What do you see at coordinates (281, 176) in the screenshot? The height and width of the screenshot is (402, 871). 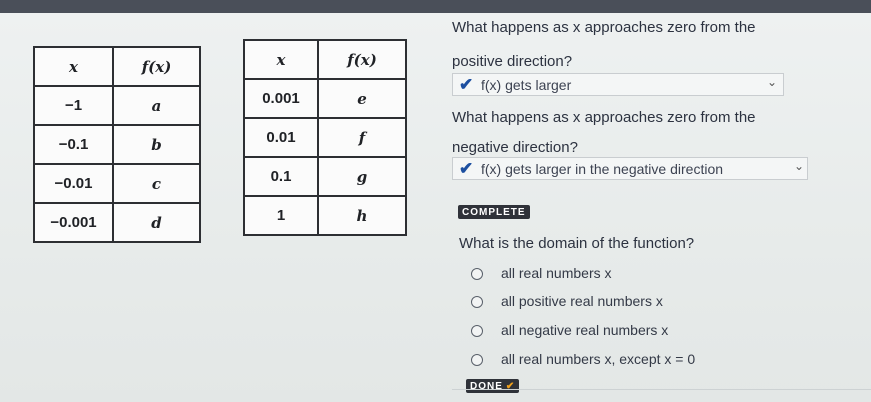 I see `table-cell-x: 0.1` at bounding box center [281, 176].